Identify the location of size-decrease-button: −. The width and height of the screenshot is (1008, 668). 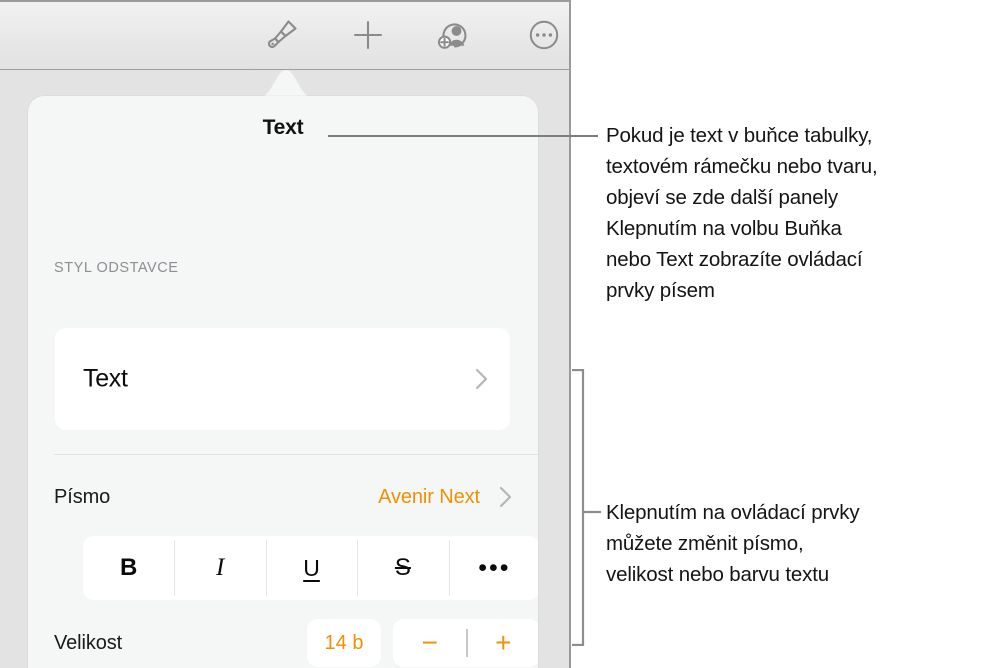
(430, 643).